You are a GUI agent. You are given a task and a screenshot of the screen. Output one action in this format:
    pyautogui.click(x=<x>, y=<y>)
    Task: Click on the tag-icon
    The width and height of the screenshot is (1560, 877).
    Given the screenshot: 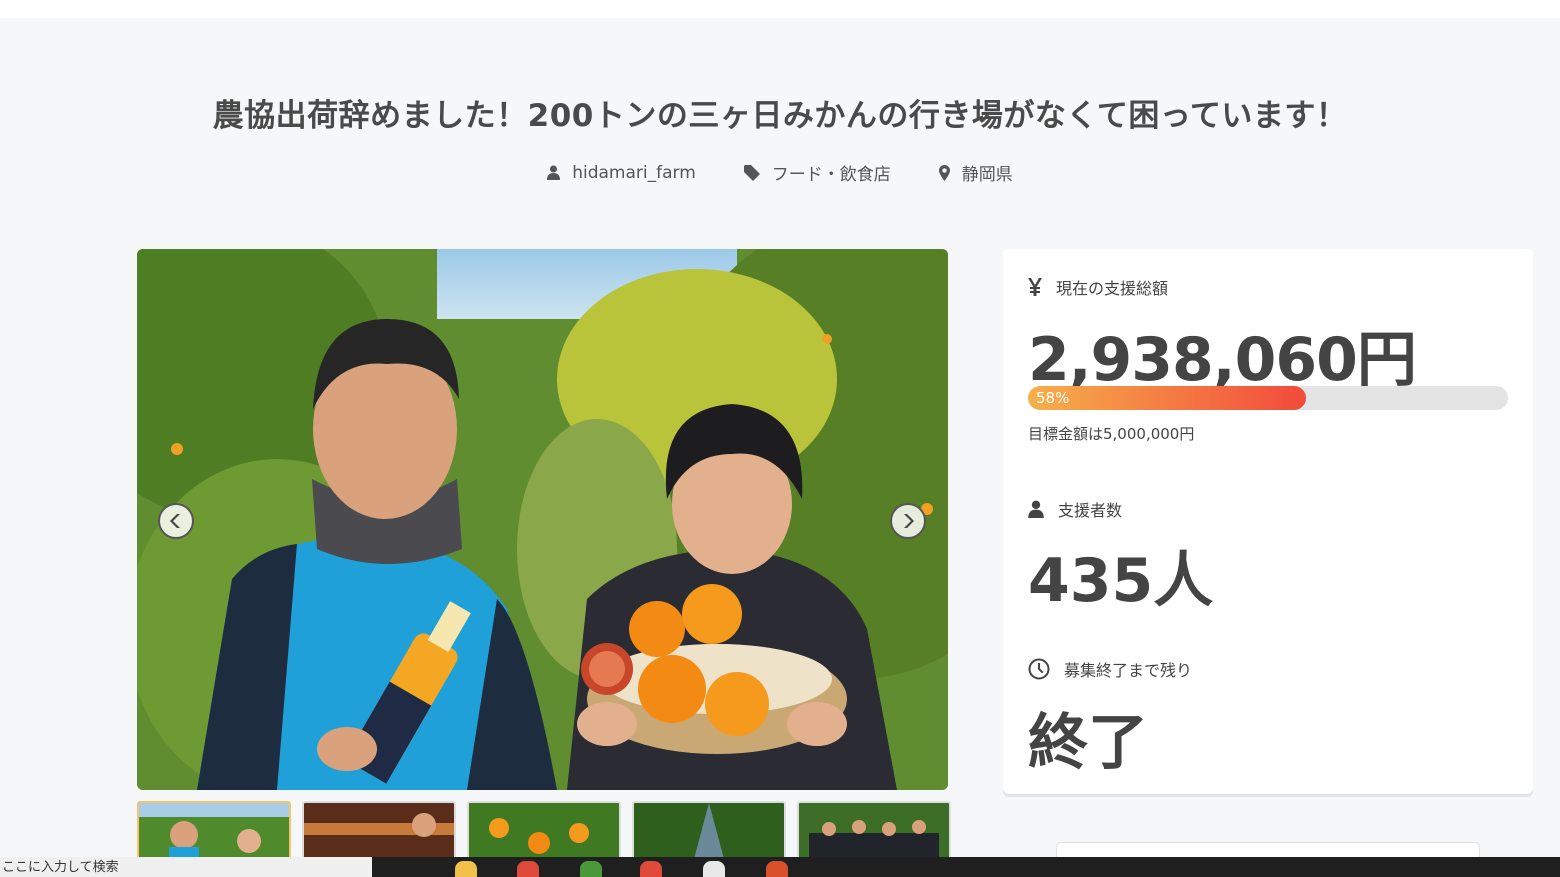 What is the action you would take?
    pyautogui.click(x=751, y=172)
    